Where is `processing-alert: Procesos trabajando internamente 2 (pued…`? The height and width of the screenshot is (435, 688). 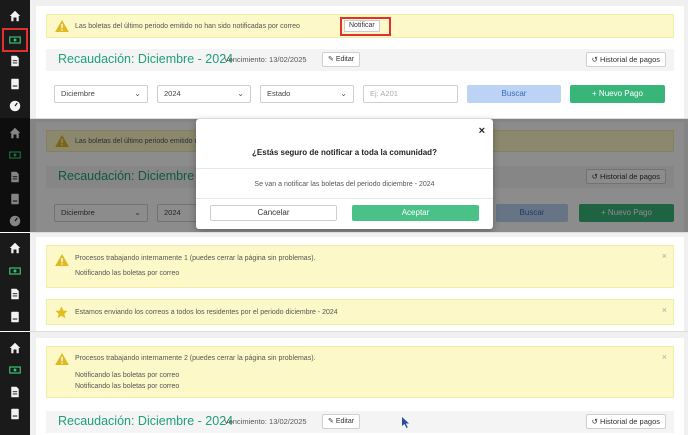 processing-alert: Procesos trabajando internamente 2 (pued… is located at coordinates (360, 372).